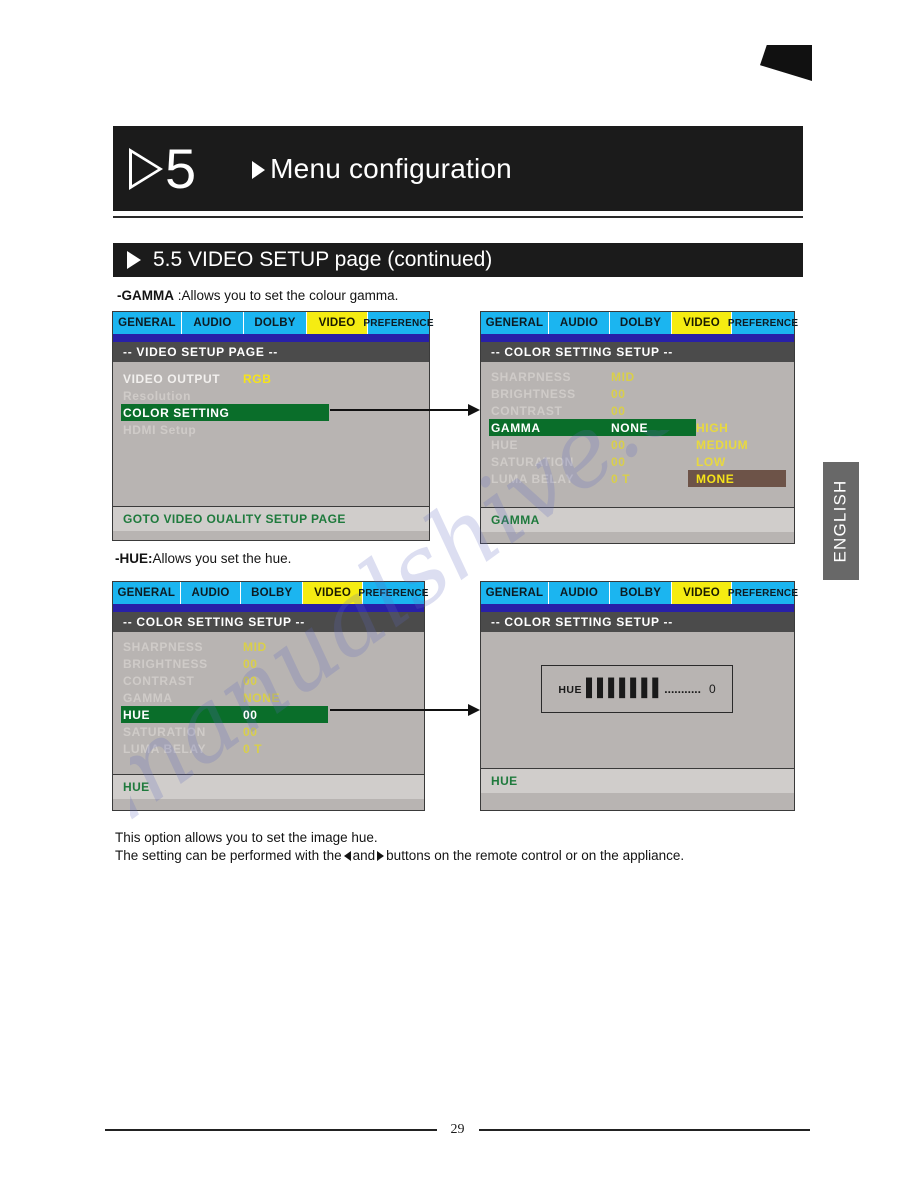  I want to click on osd-option-mone: MONE, so click(737, 478).